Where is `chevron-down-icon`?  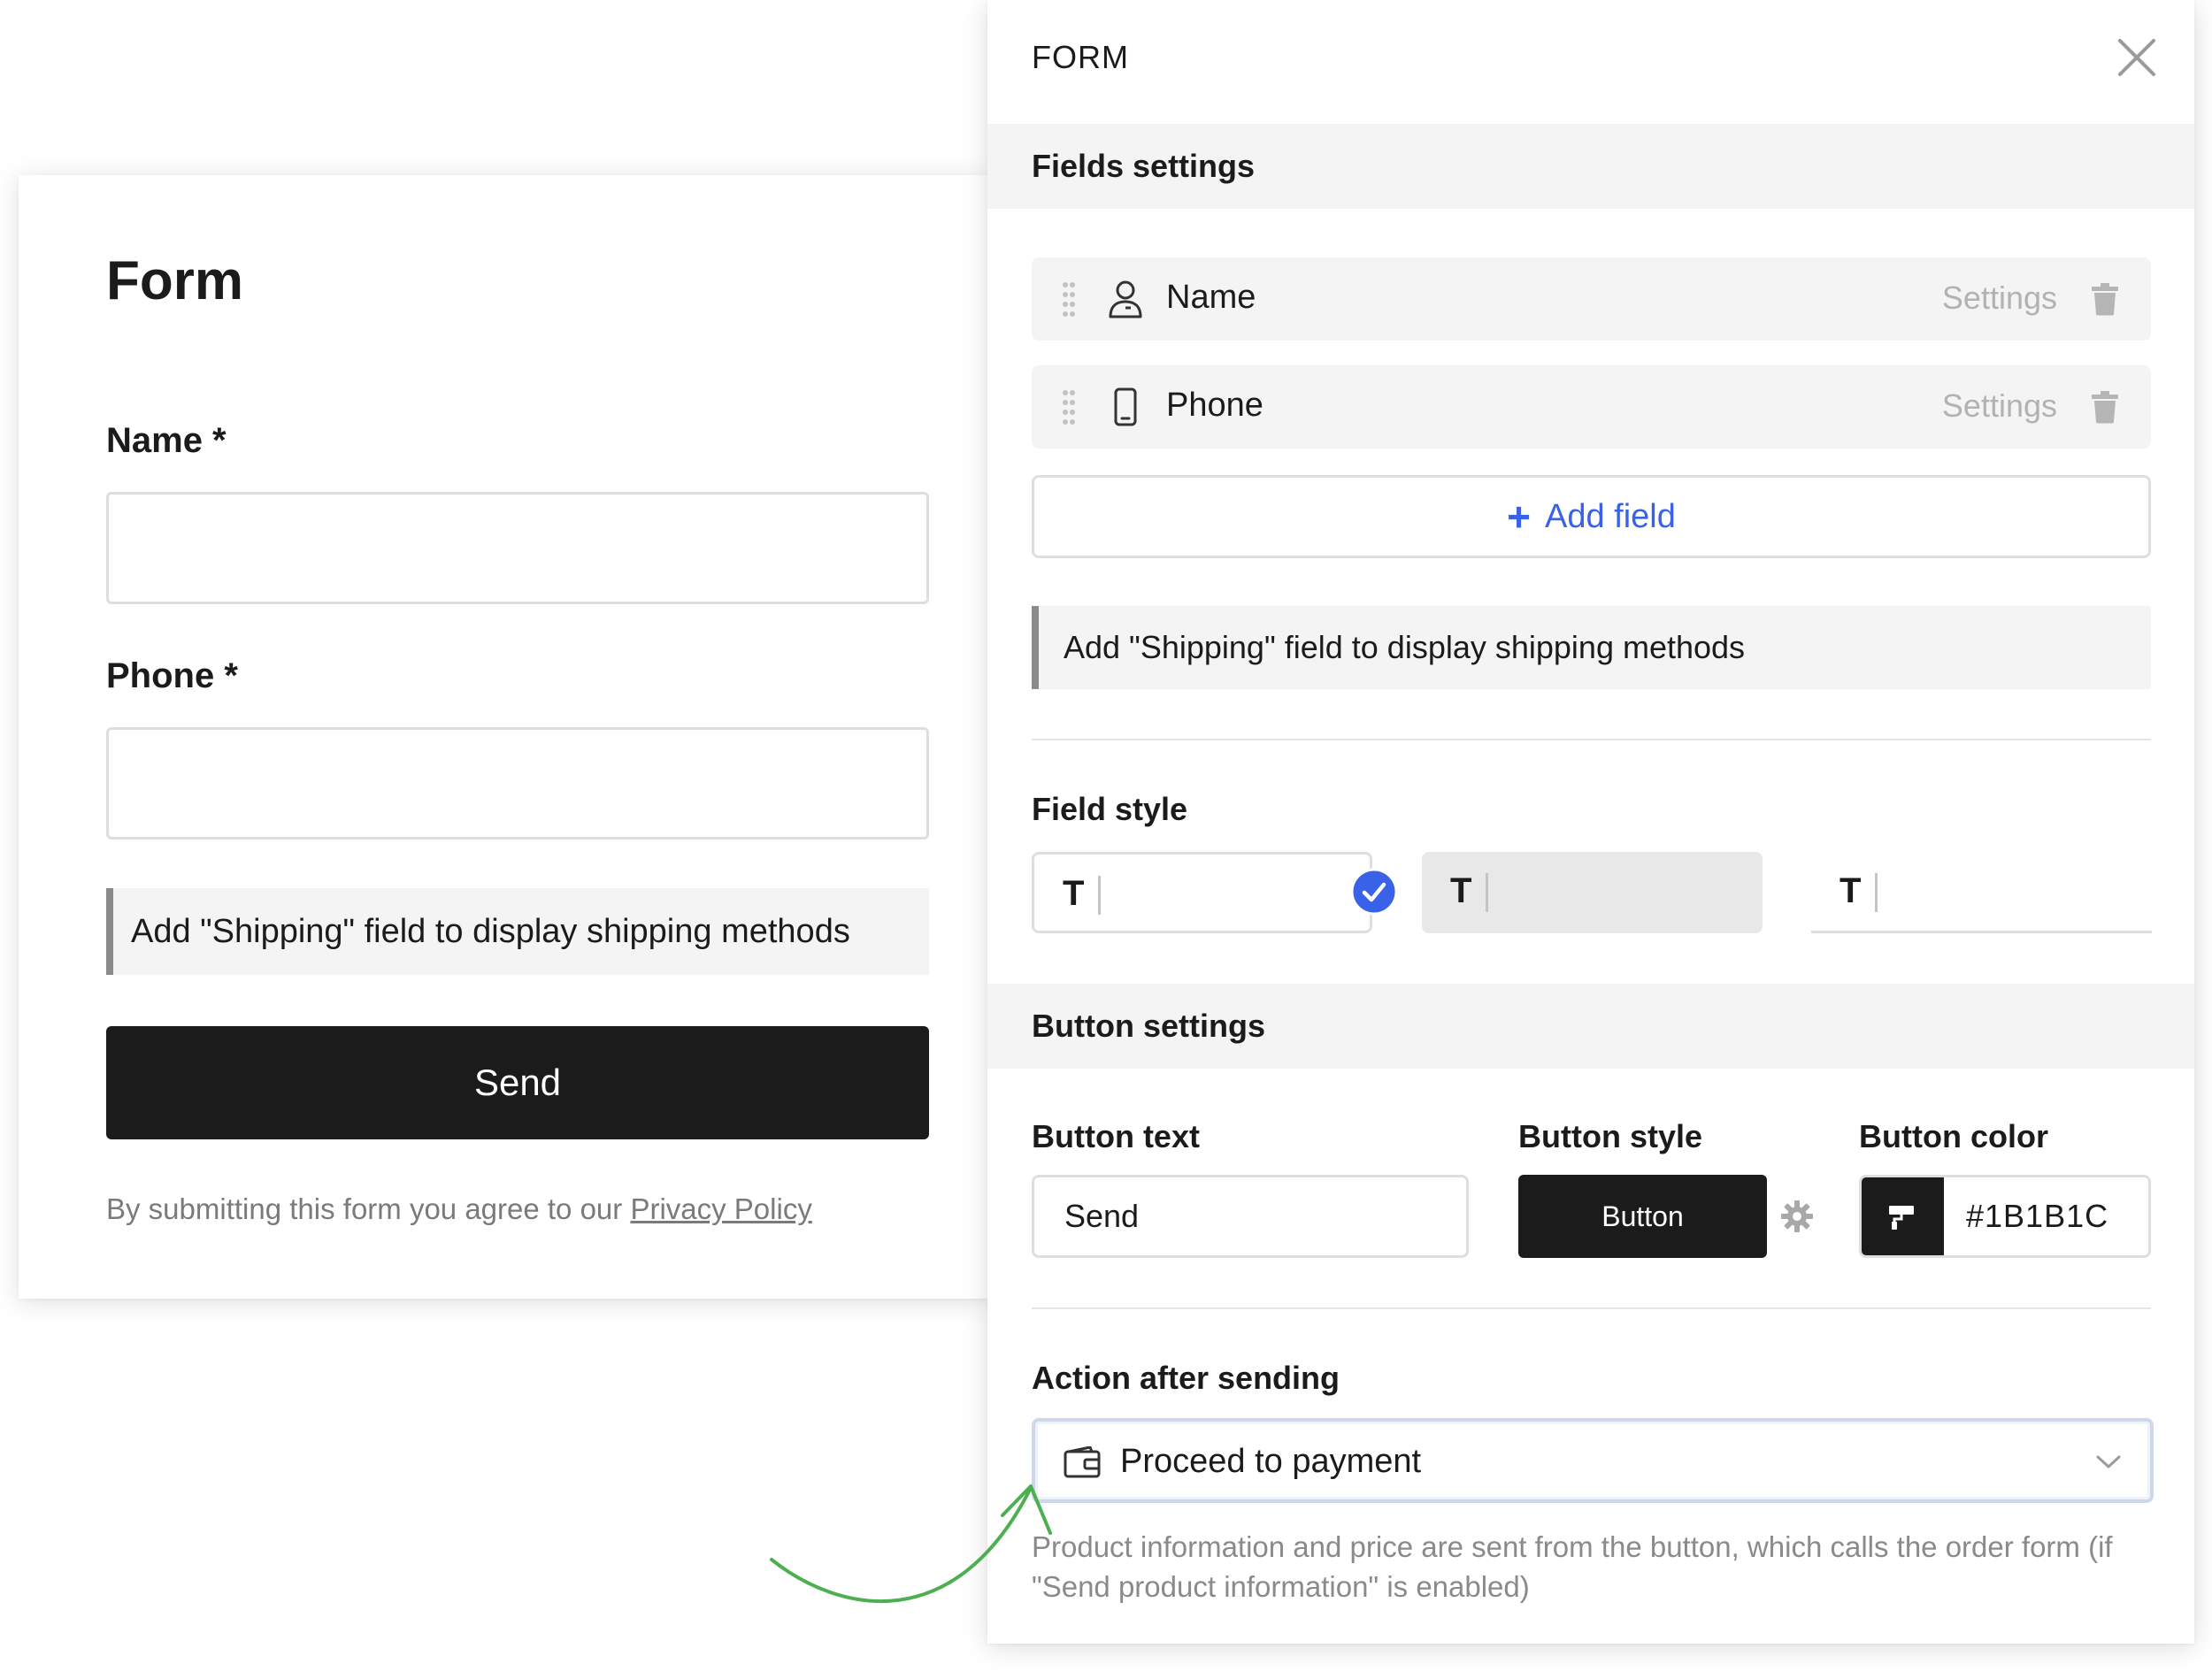 chevron-down-icon is located at coordinates (2109, 1461).